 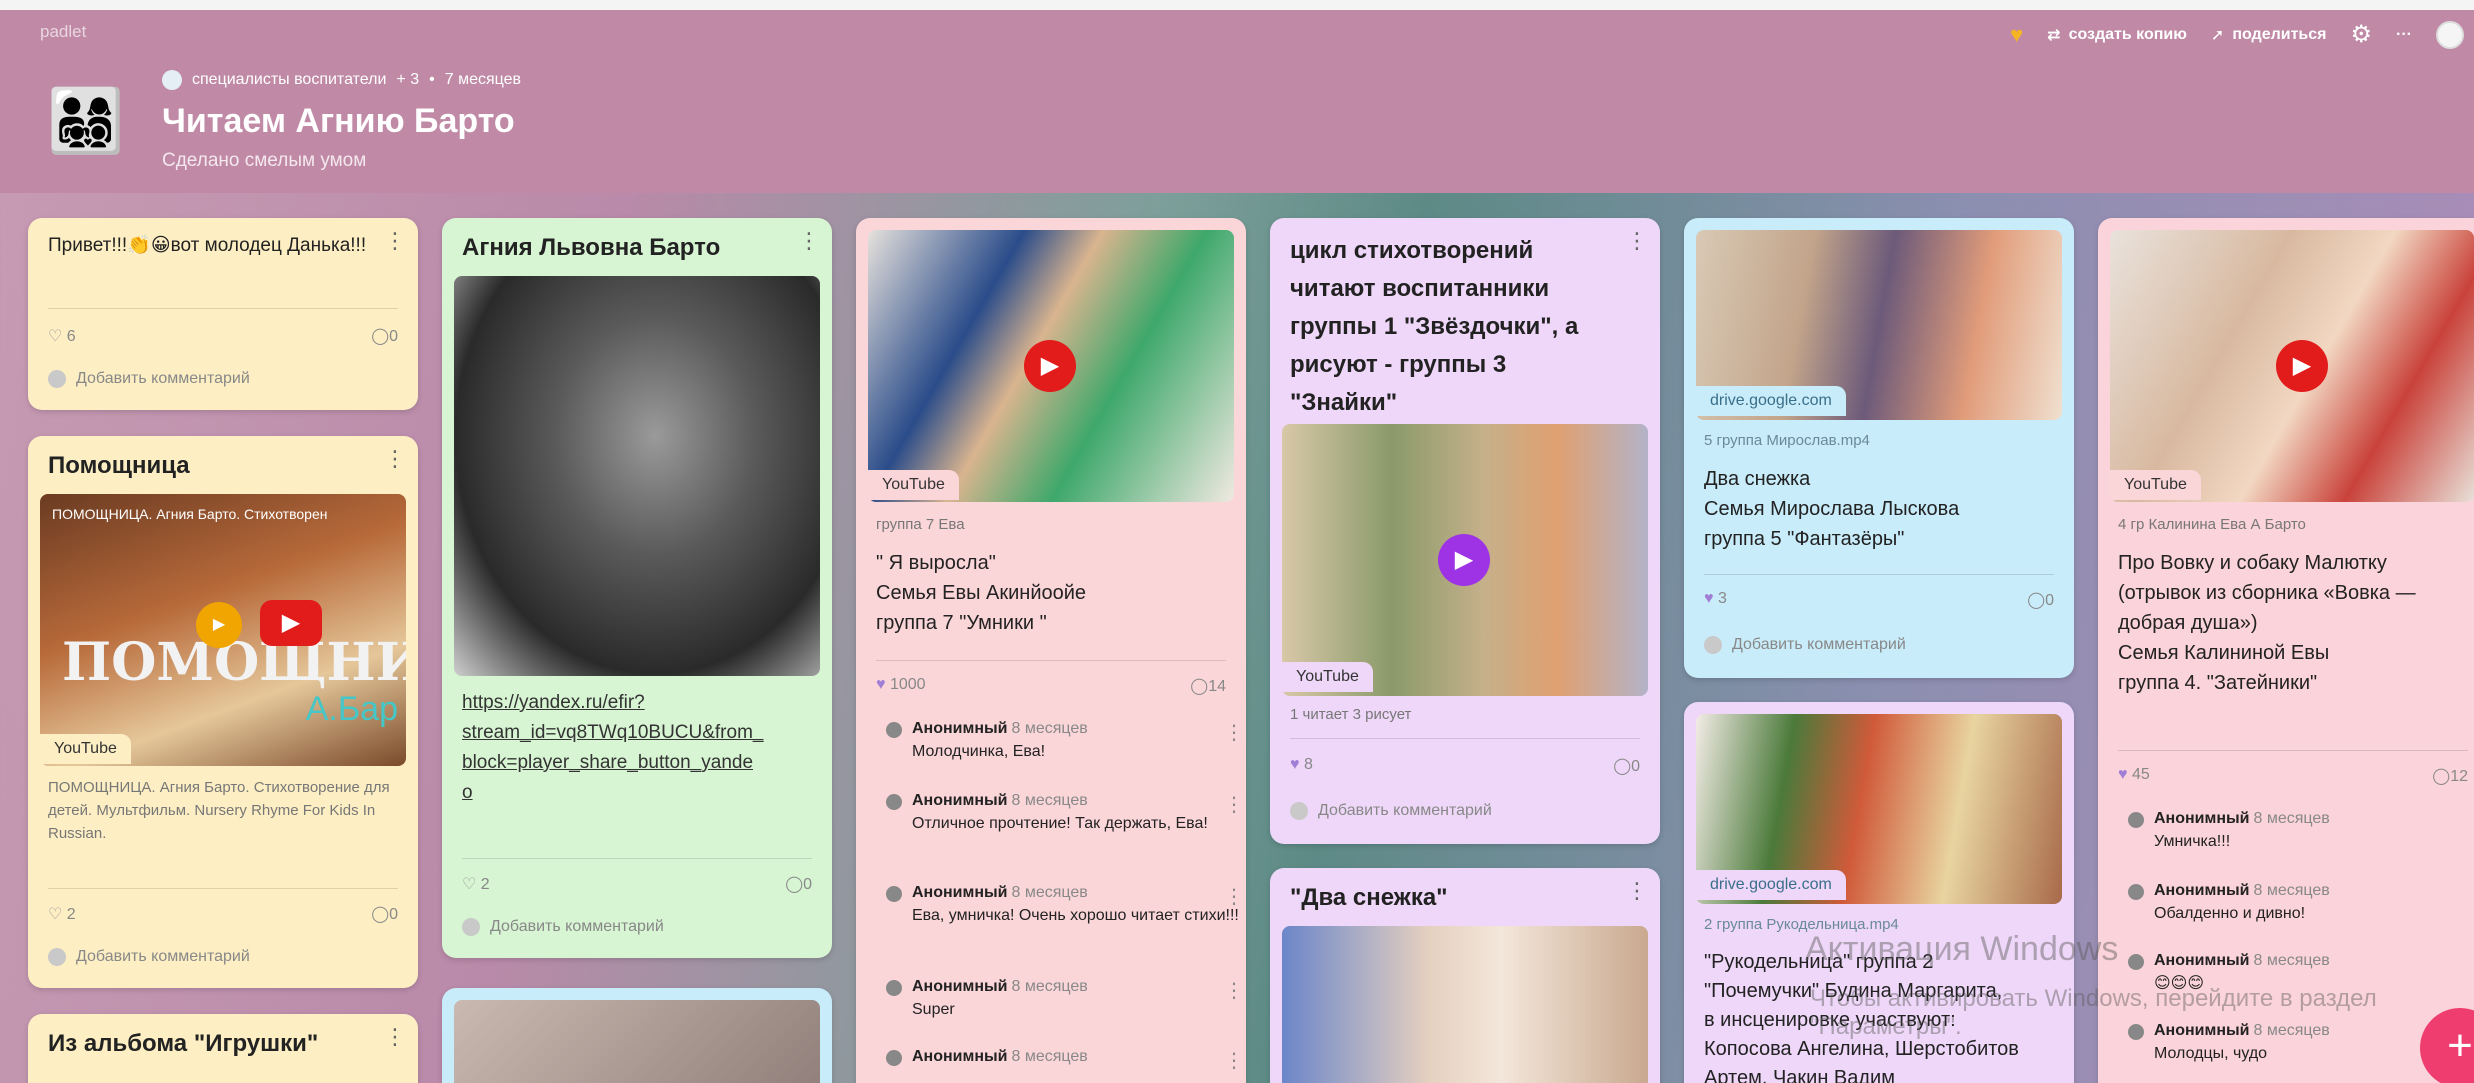 What do you see at coordinates (2123, 774) in the screenshot?
I see `heart-filled-icon: ♥` at bounding box center [2123, 774].